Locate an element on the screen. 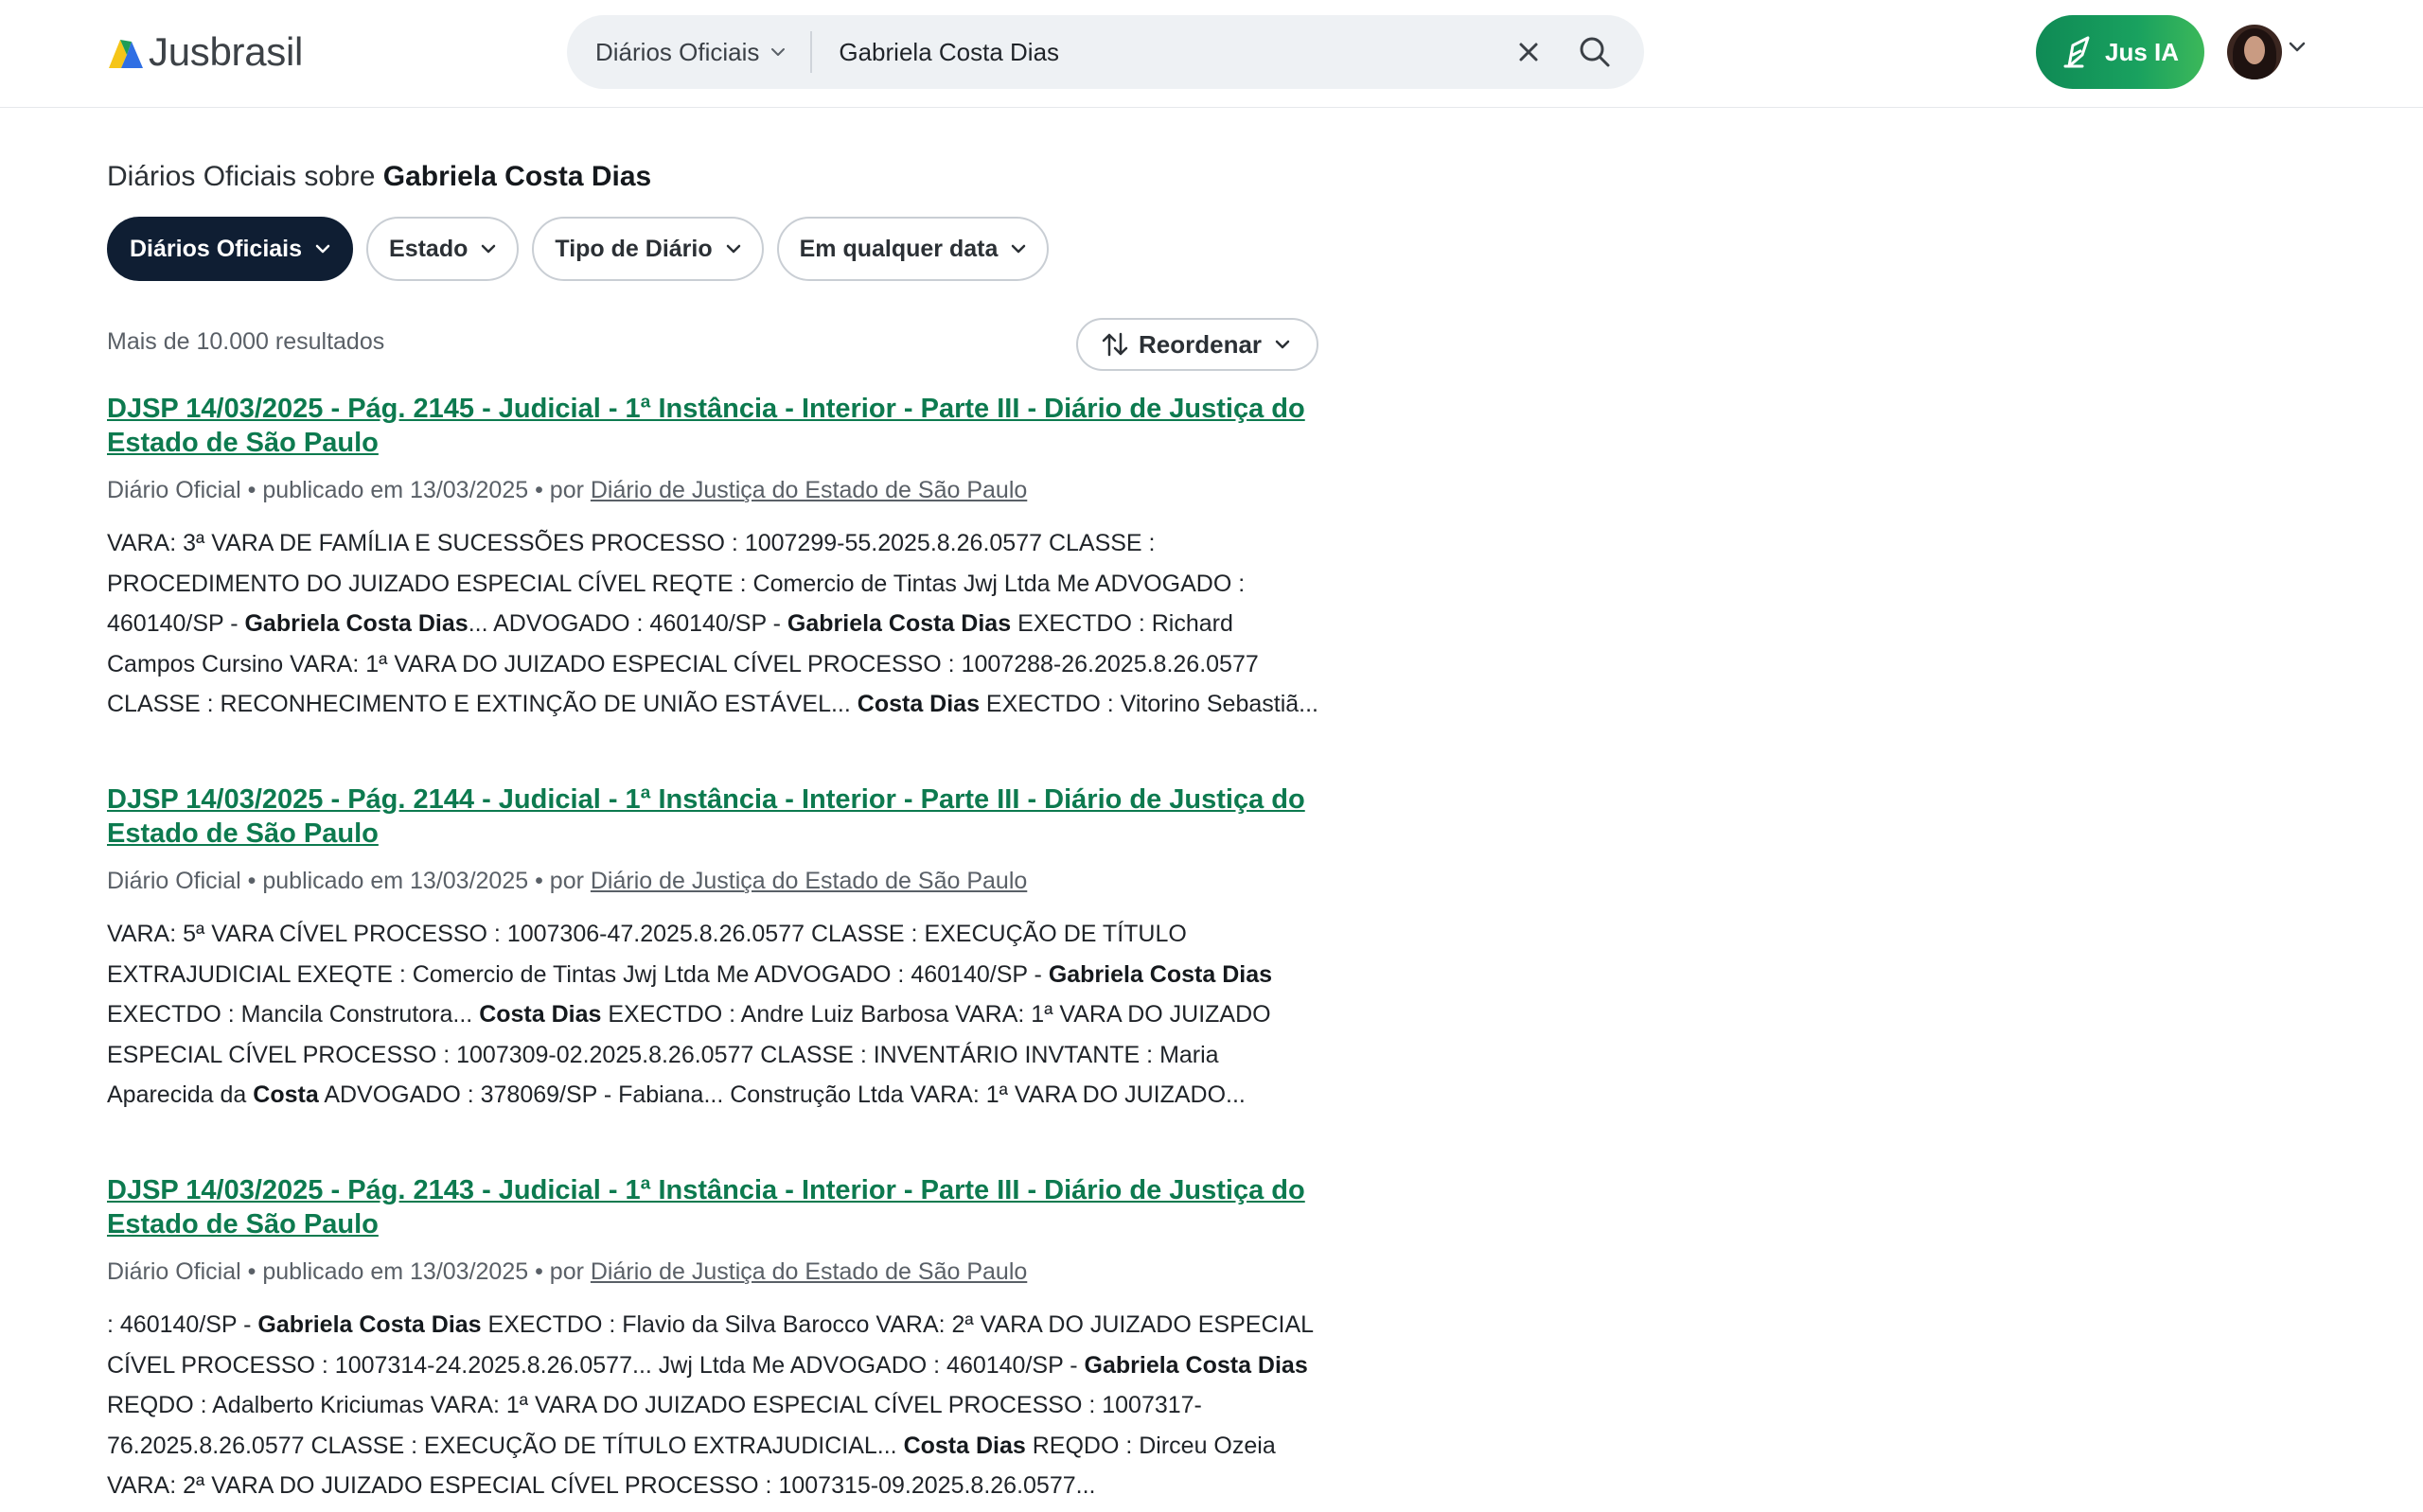 The image size is (2423, 1512). snippet-highlight: Costa is located at coordinates (286, 1095).